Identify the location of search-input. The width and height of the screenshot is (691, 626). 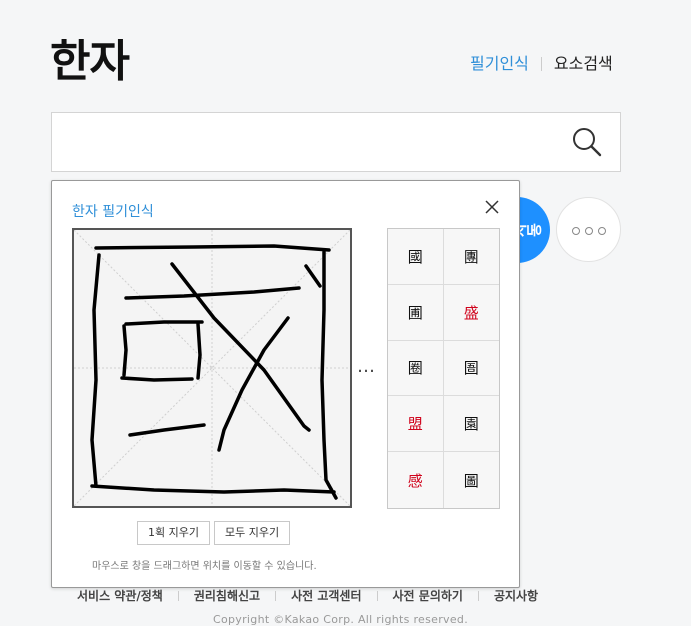
(306, 142).